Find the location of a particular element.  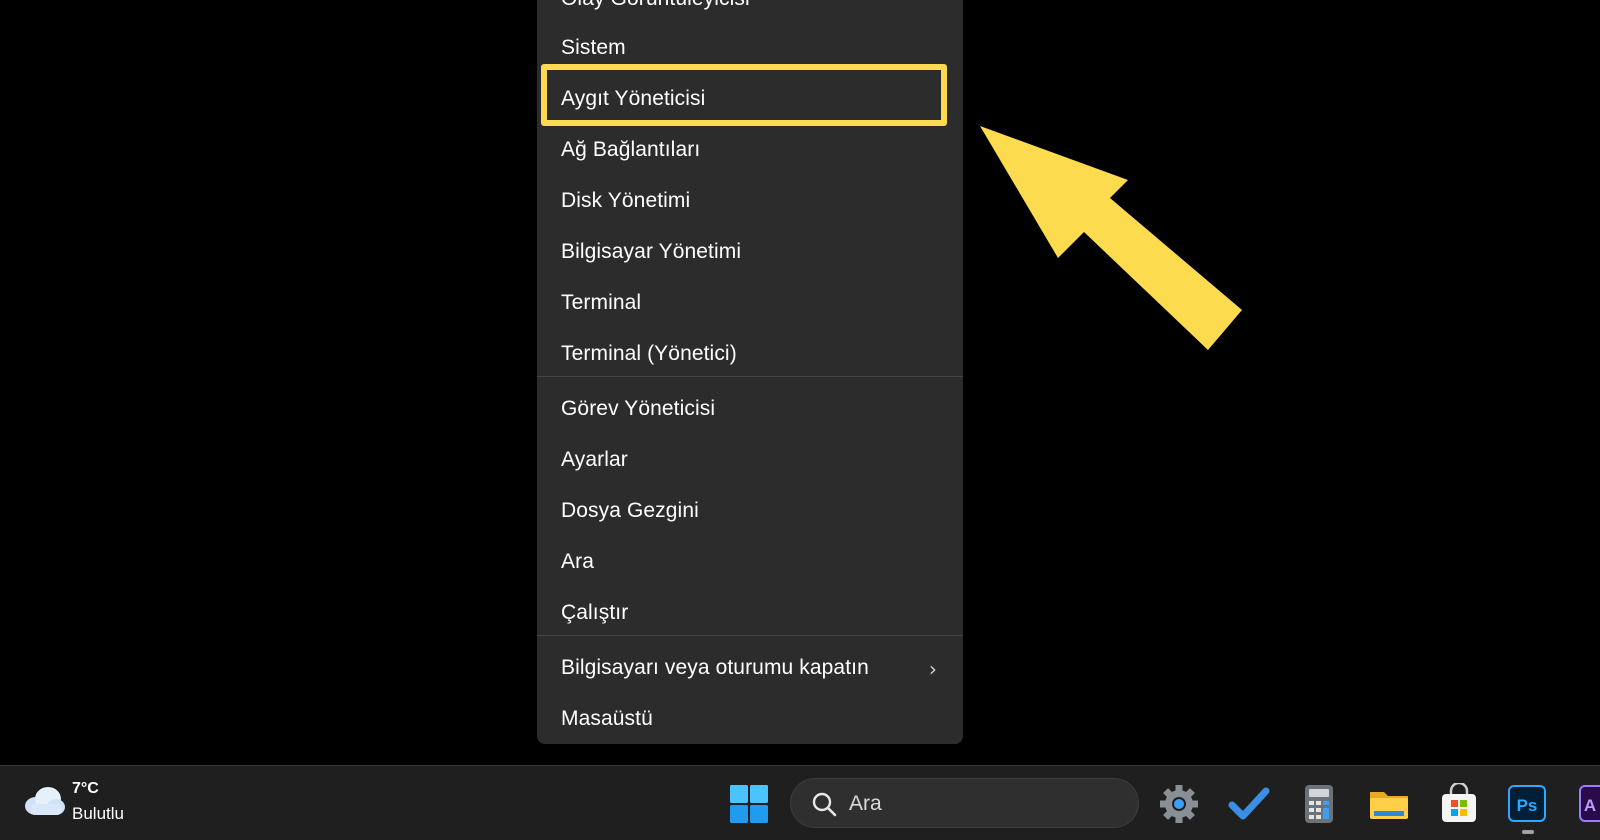

photoshop-icon: Ps is located at coordinates (1528, 804).